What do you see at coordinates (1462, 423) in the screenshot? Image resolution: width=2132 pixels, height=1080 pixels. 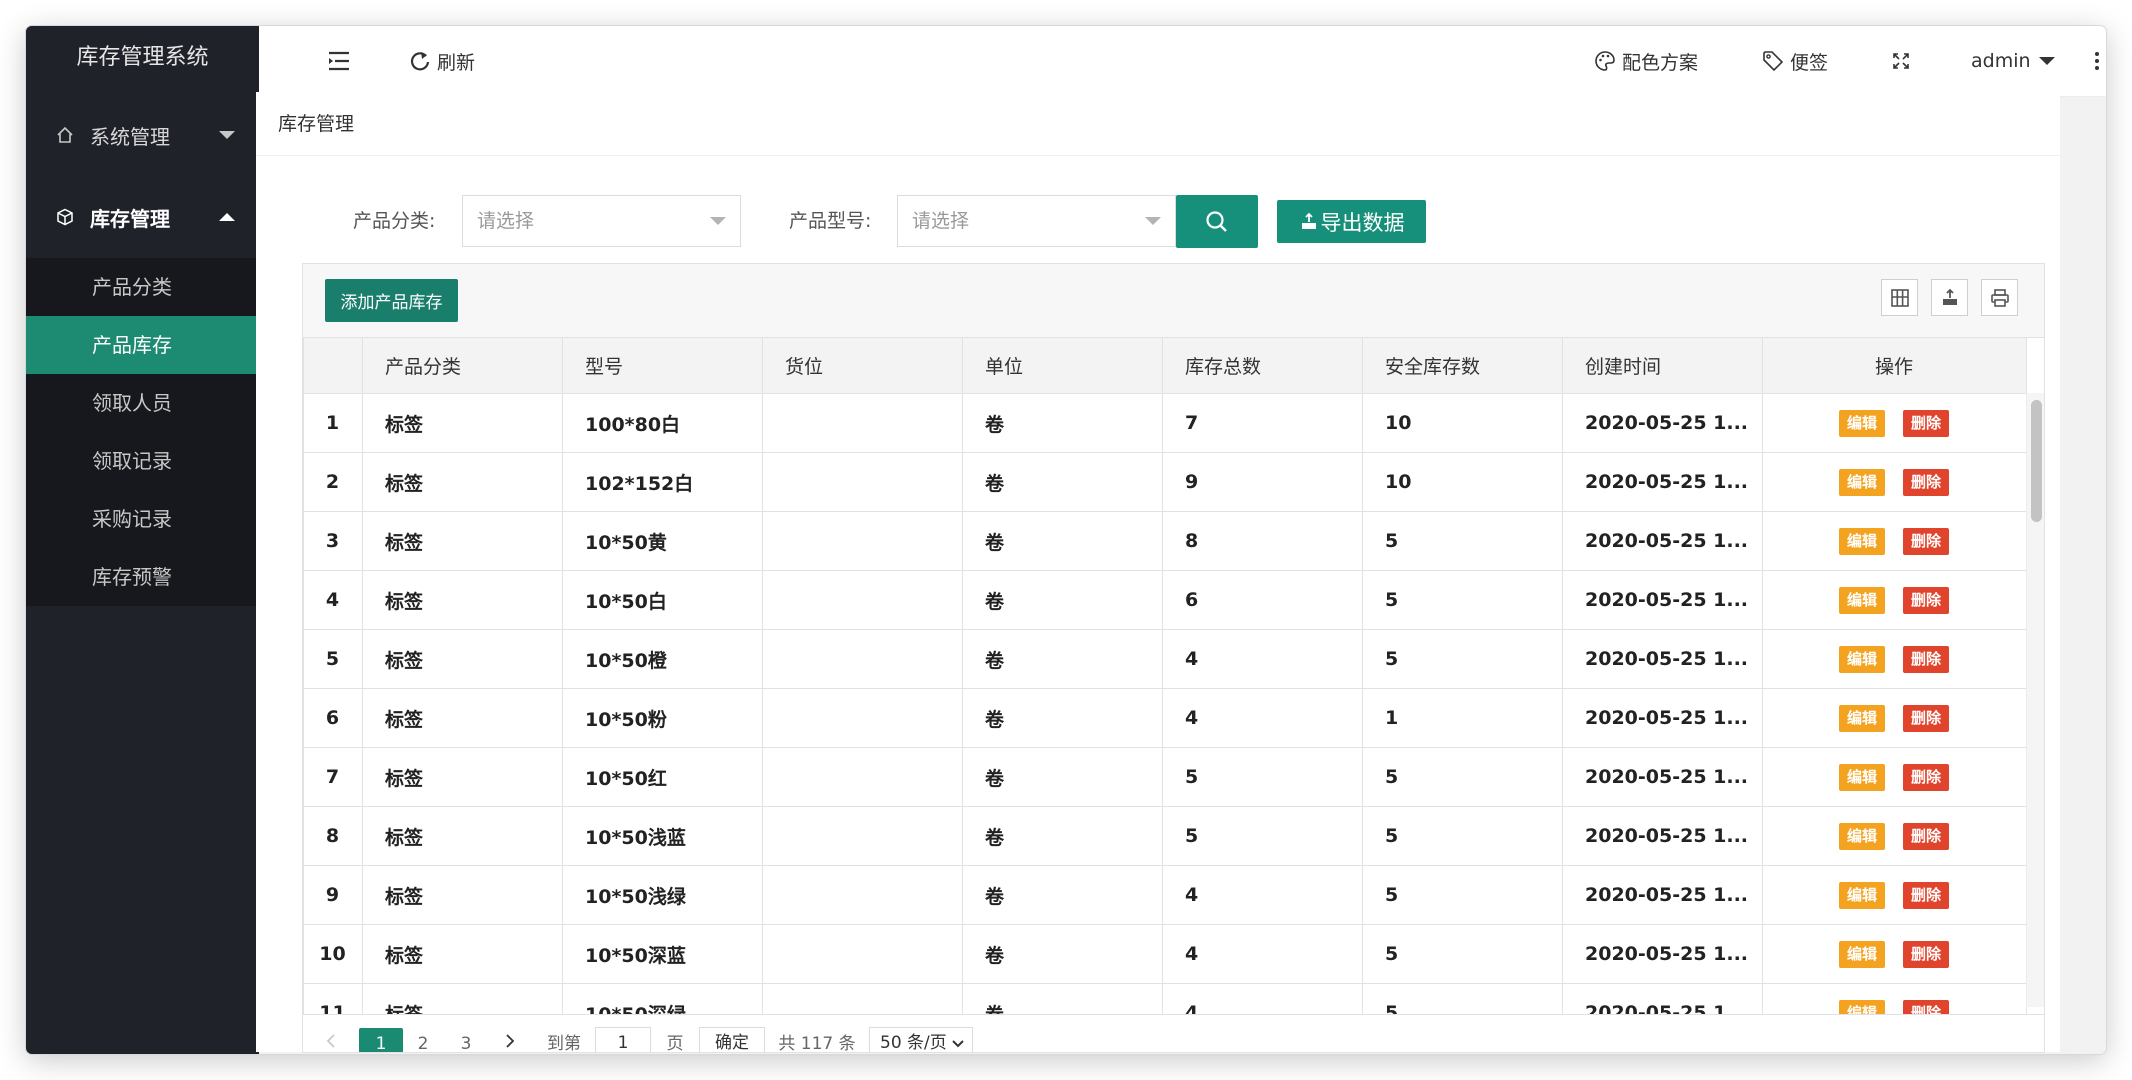 I see `cell-safe-stock: 10` at bounding box center [1462, 423].